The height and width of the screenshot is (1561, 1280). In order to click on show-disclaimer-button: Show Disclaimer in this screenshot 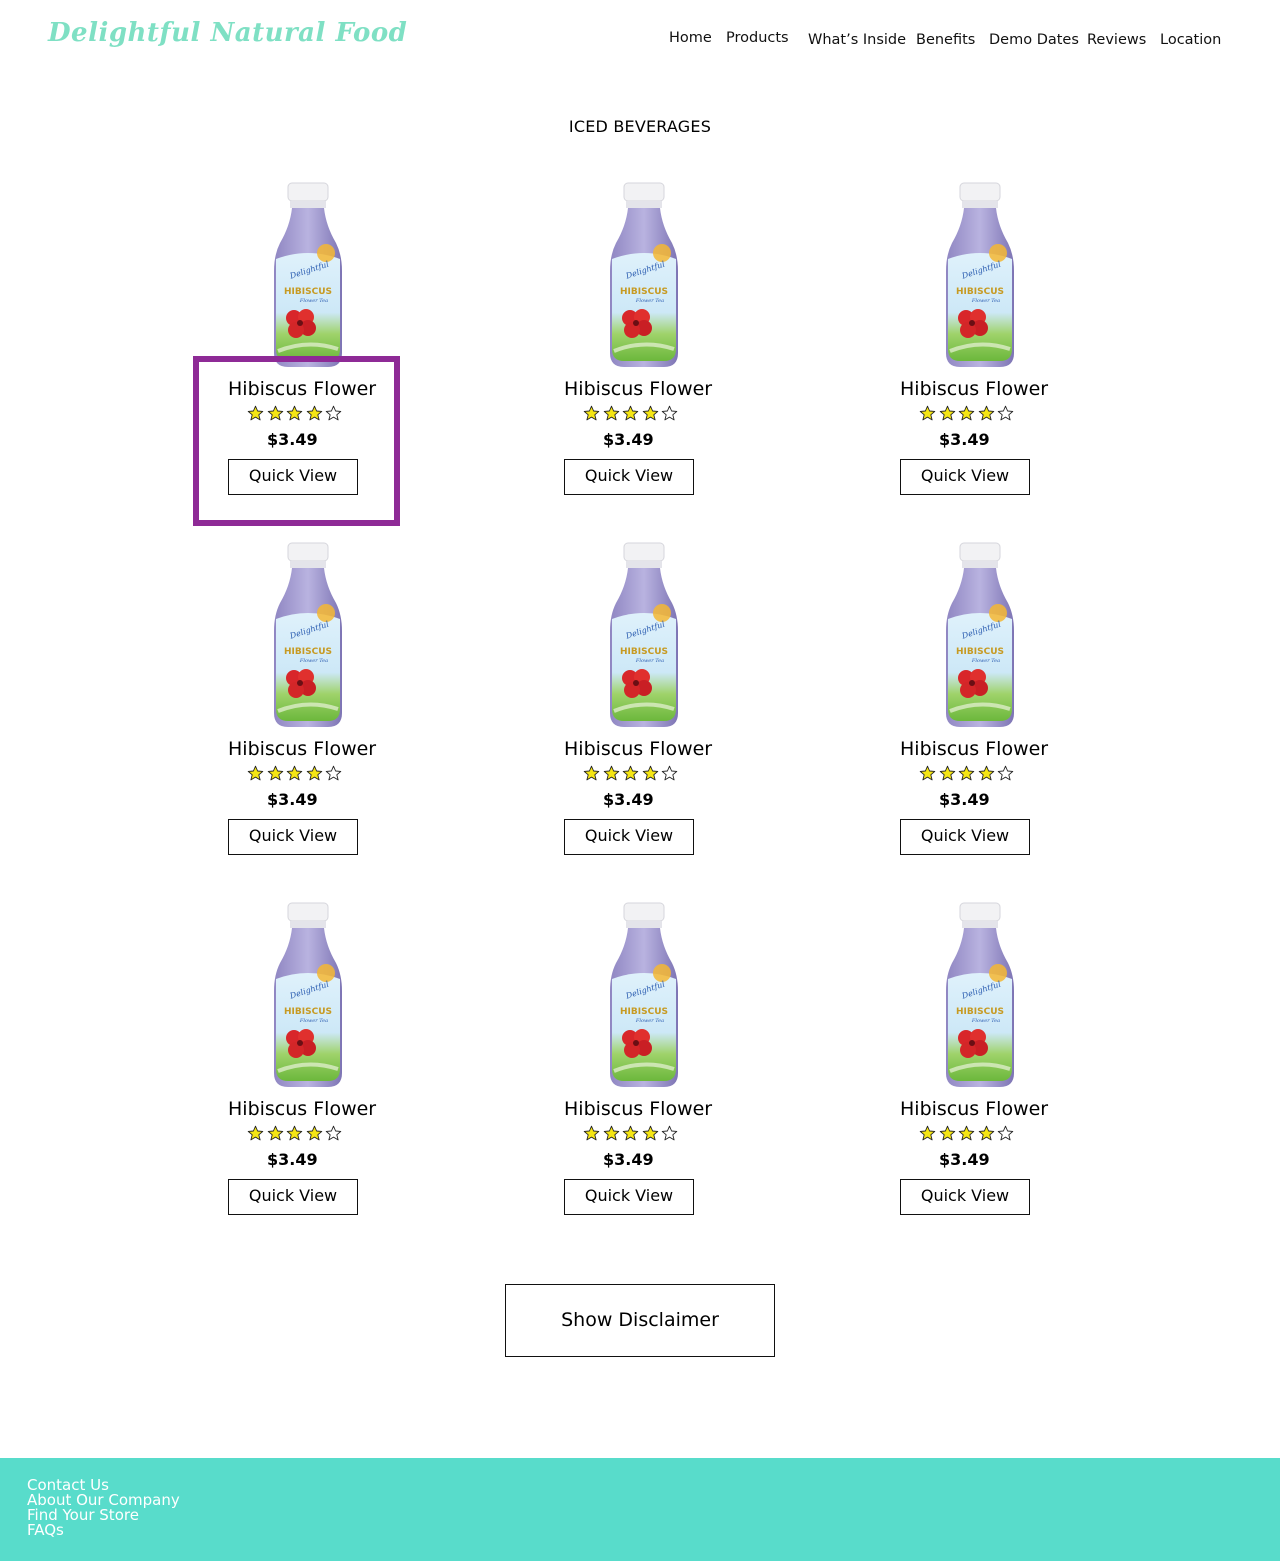, I will do `click(640, 1320)`.